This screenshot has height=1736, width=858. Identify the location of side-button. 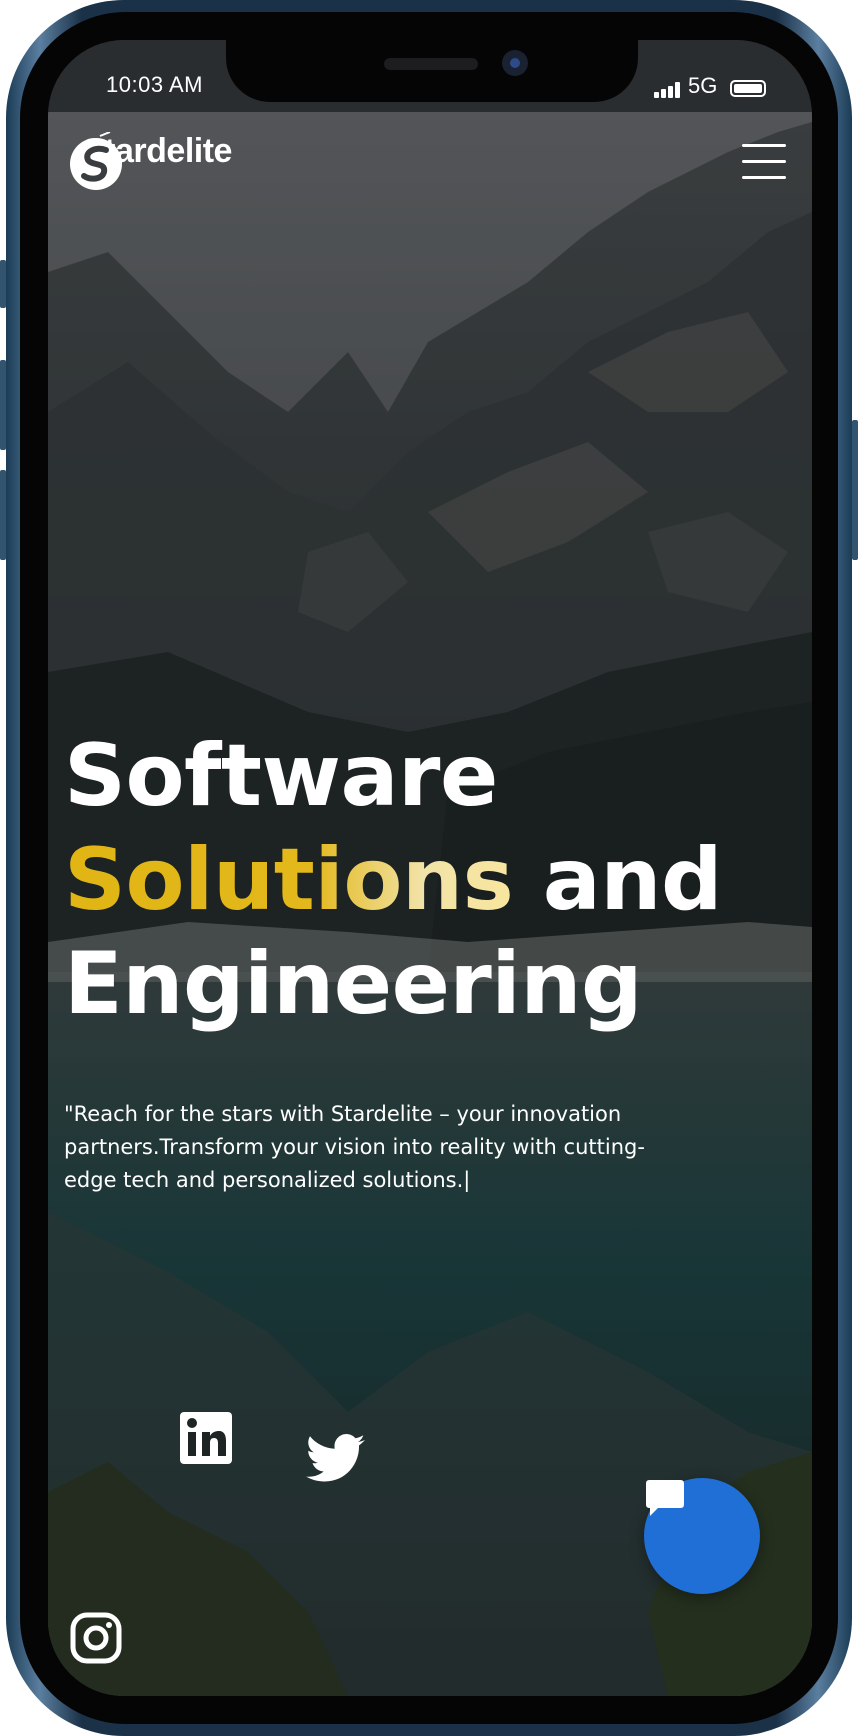
(3, 284).